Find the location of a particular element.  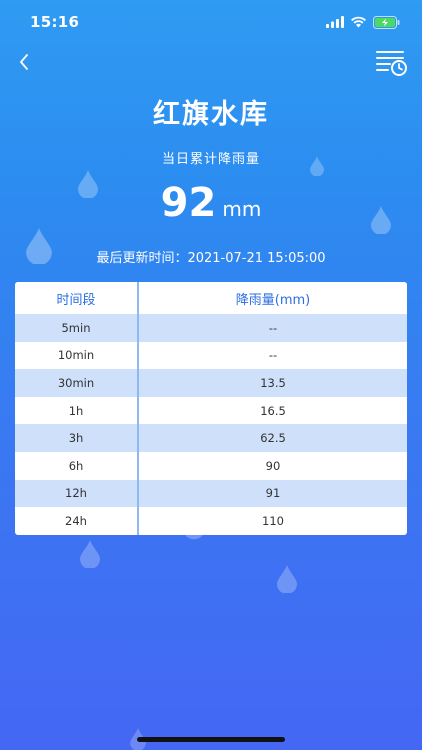

table-row: 10min -- is located at coordinates (211, 355).